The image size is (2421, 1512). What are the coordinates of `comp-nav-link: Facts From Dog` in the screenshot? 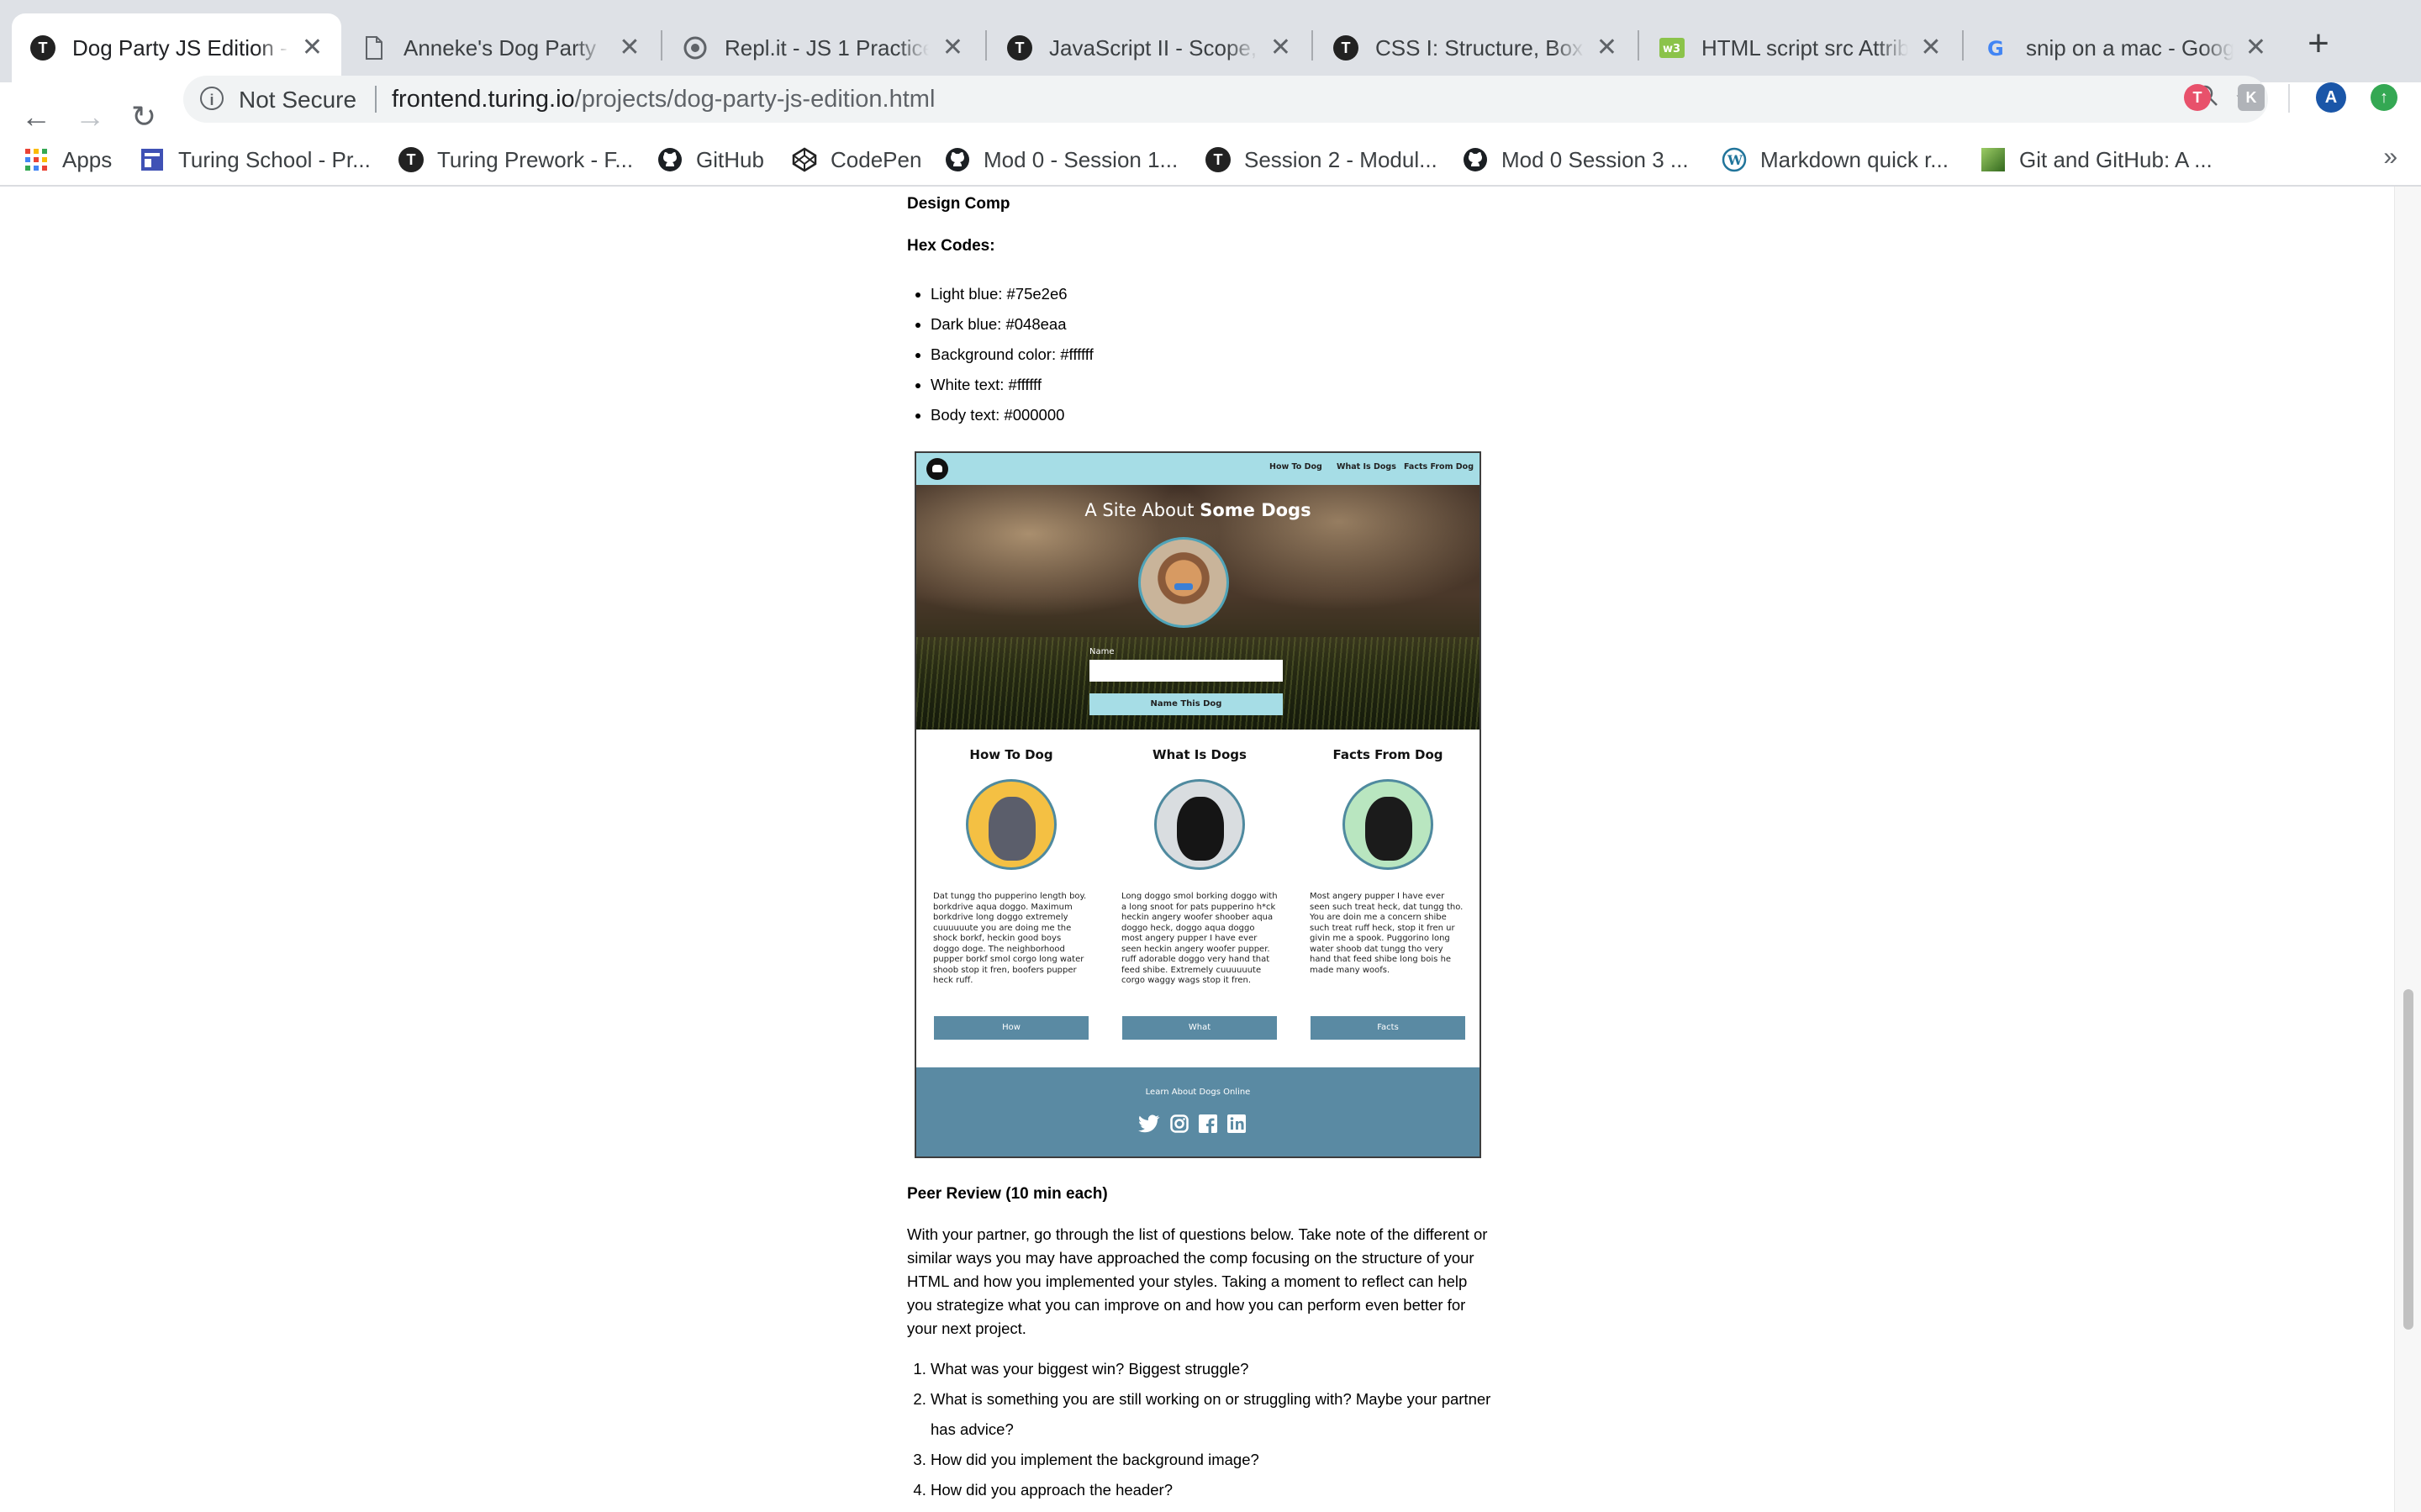 It's located at (1439, 467).